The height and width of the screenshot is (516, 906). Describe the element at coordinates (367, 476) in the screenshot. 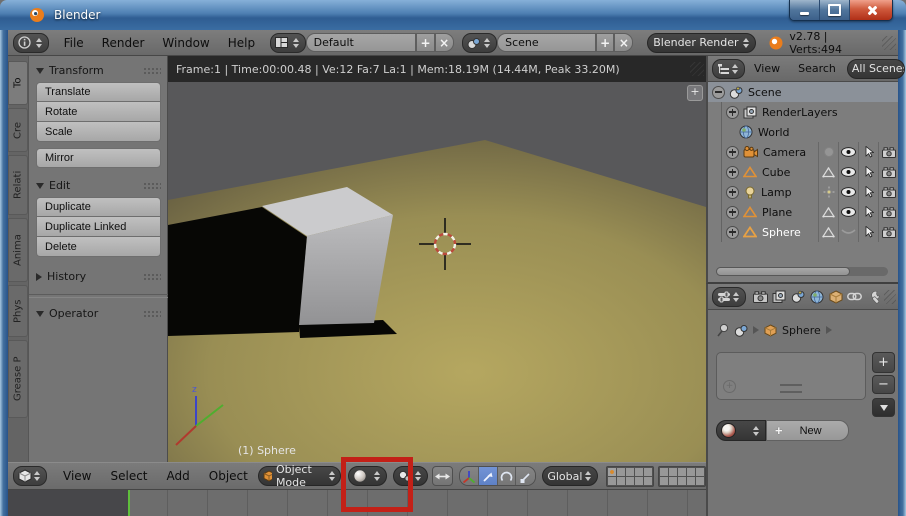

I see `viewport-shading-dropdown` at that location.